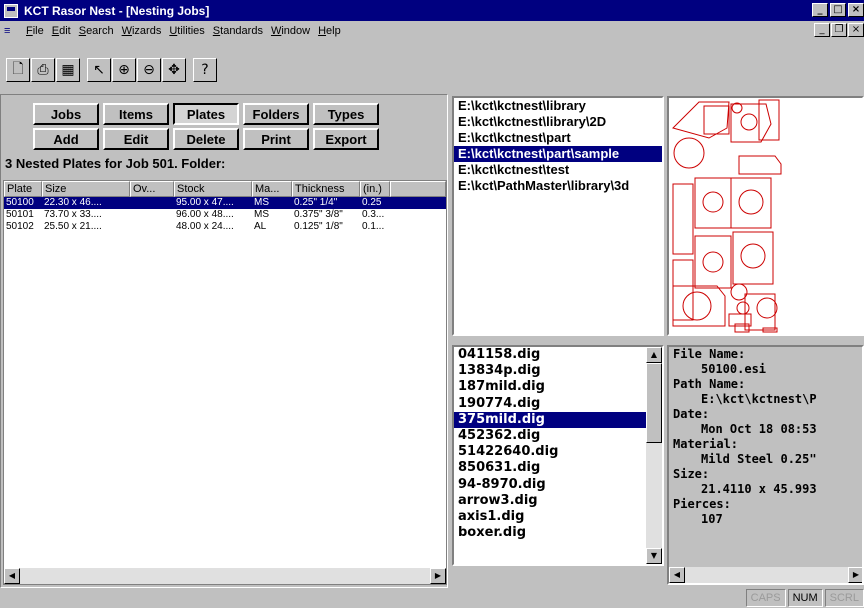 The image size is (864, 608). What do you see at coordinates (152, 203) in the screenshot?
I see `table-cell` at bounding box center [152, 203].